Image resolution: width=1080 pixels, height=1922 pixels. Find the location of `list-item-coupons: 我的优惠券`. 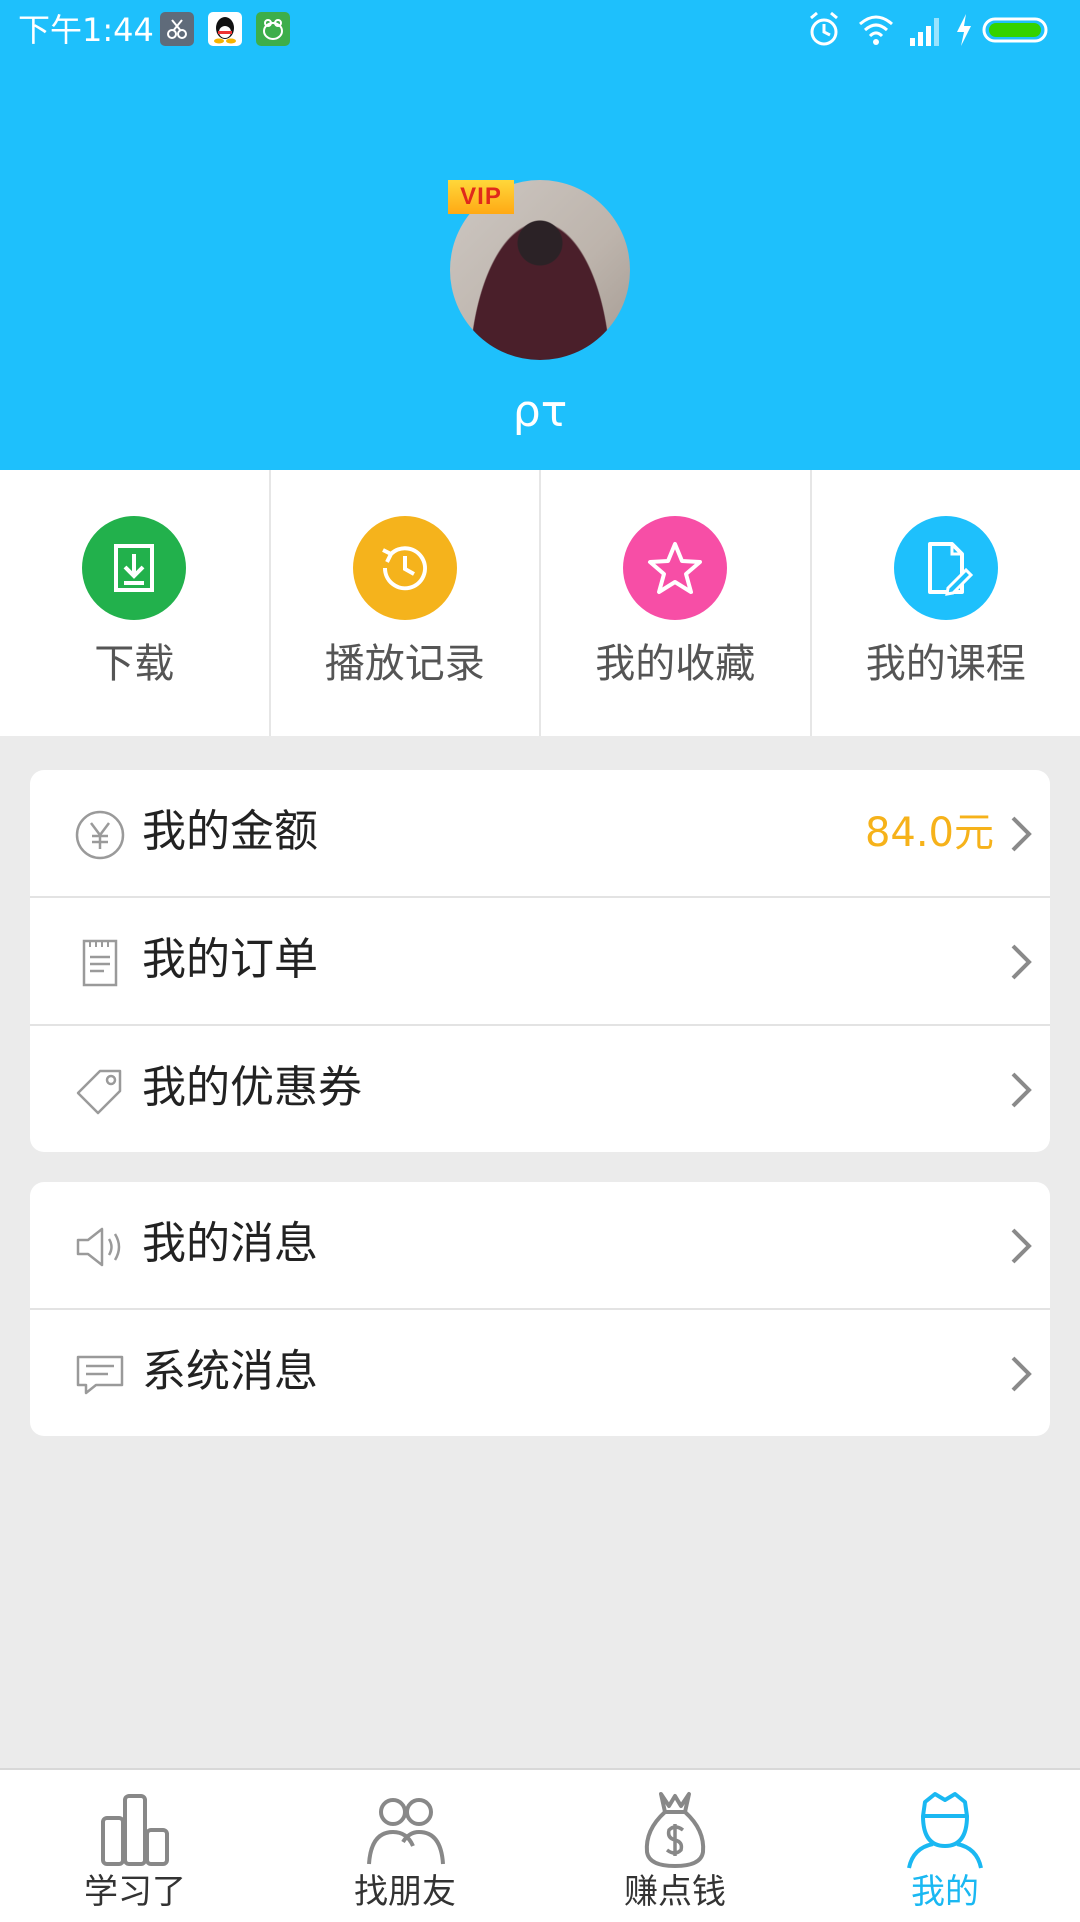

list-item-coupons: 我的优惠券 is located at coordinates (540, 1089).